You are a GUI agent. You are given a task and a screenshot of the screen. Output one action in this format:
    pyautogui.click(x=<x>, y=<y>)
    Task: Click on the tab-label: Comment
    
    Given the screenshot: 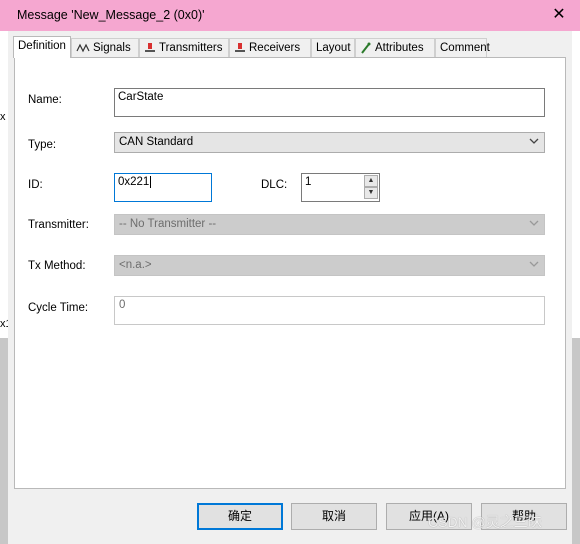 What is the action you would take?
    pyautogui.click(x=465, y=48)
    